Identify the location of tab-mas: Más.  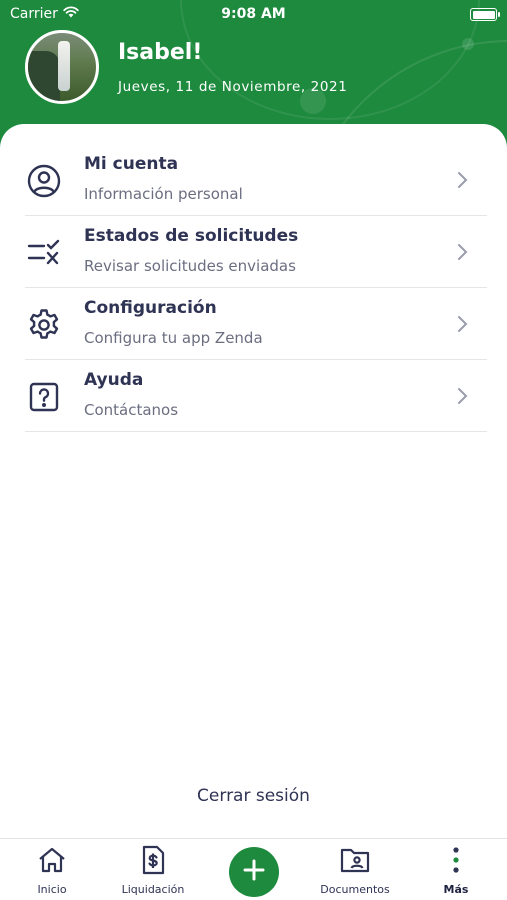
(456, 870).